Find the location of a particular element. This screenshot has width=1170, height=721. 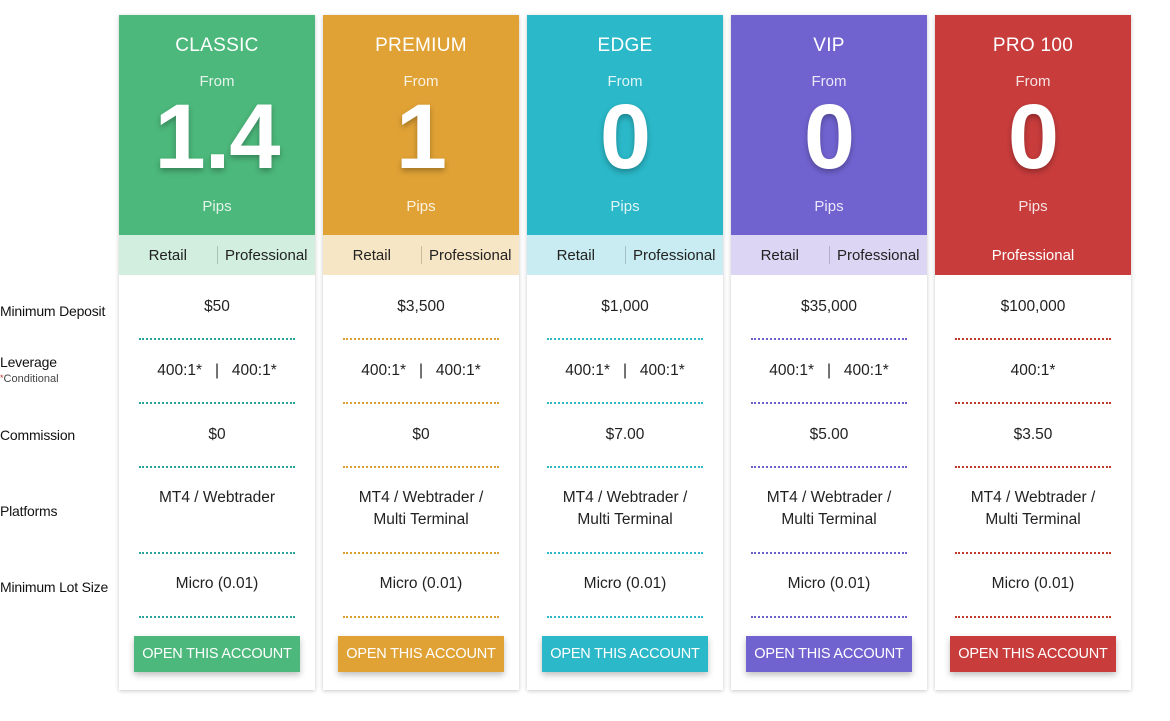

label-leverage-group: Leverage *Conditional is located at coordinates (29, 369).